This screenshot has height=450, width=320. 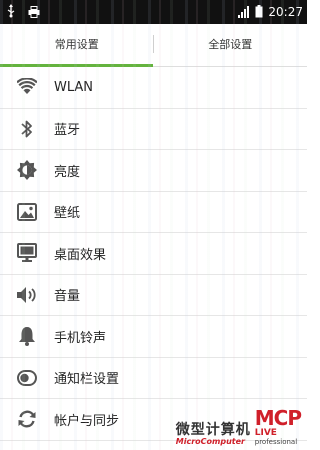 What do you see at coordinates (276, 442) in the screenshot?
I see `watermark-professional: professional` at bounding box center [276, 442].